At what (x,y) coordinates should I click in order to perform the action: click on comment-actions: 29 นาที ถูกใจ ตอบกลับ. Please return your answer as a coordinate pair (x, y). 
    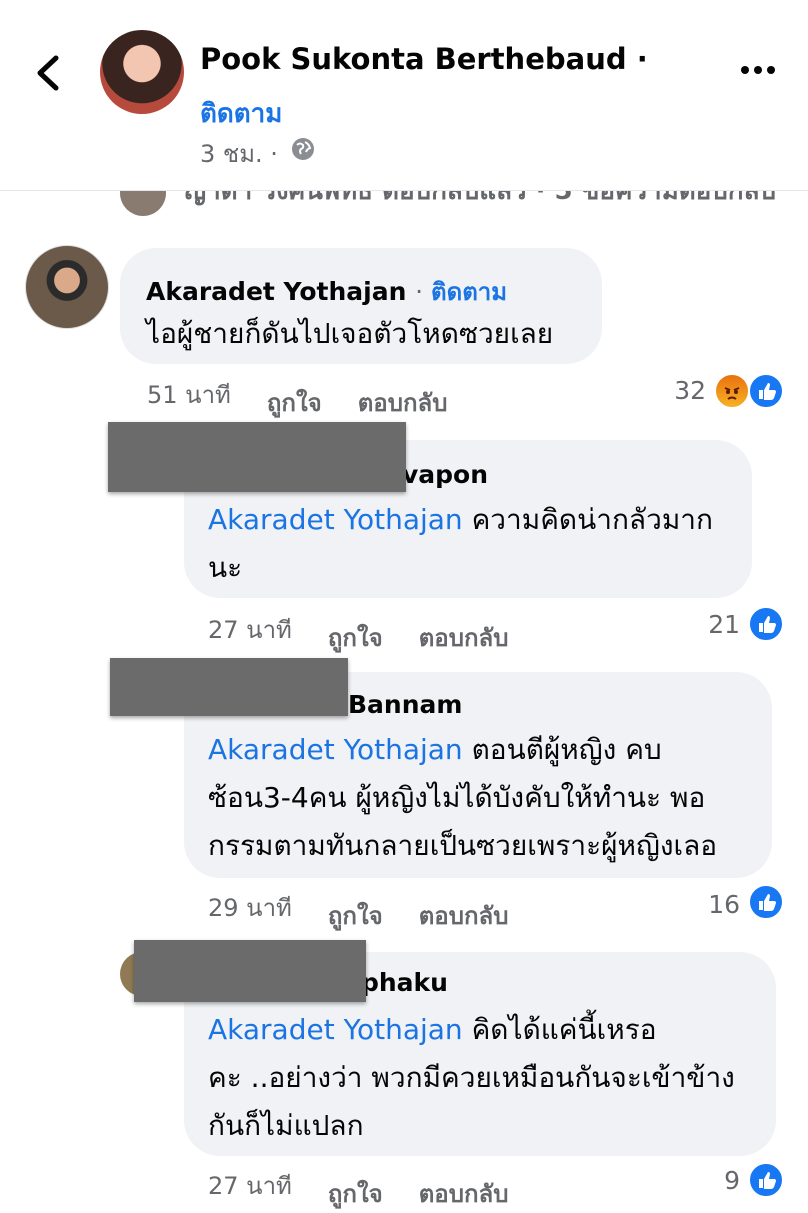
    Looking at the image, I should click on (376, 909).